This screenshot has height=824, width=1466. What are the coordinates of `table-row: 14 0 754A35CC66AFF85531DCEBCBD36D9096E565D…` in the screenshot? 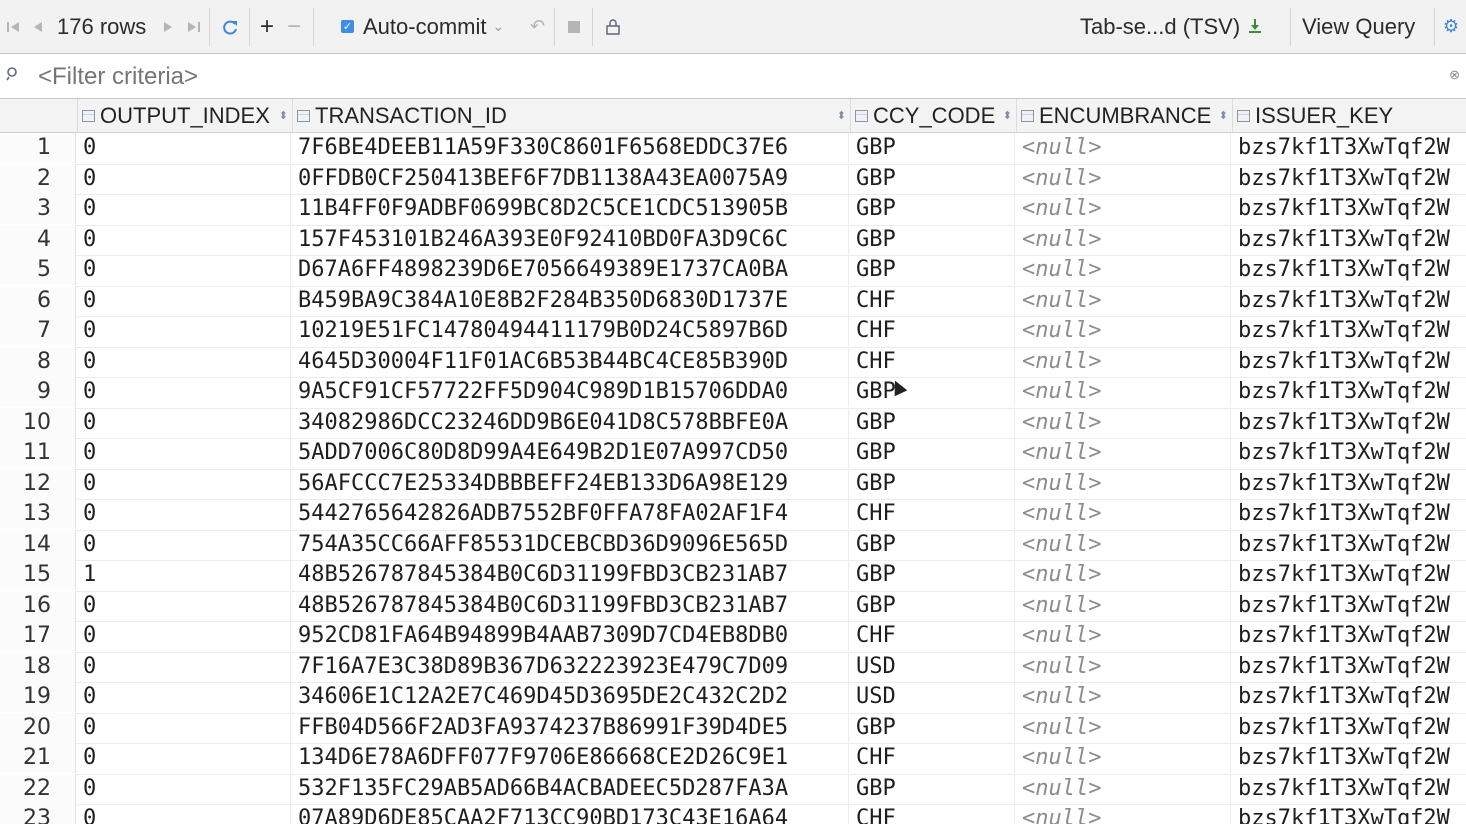 It's located at (733, 545).